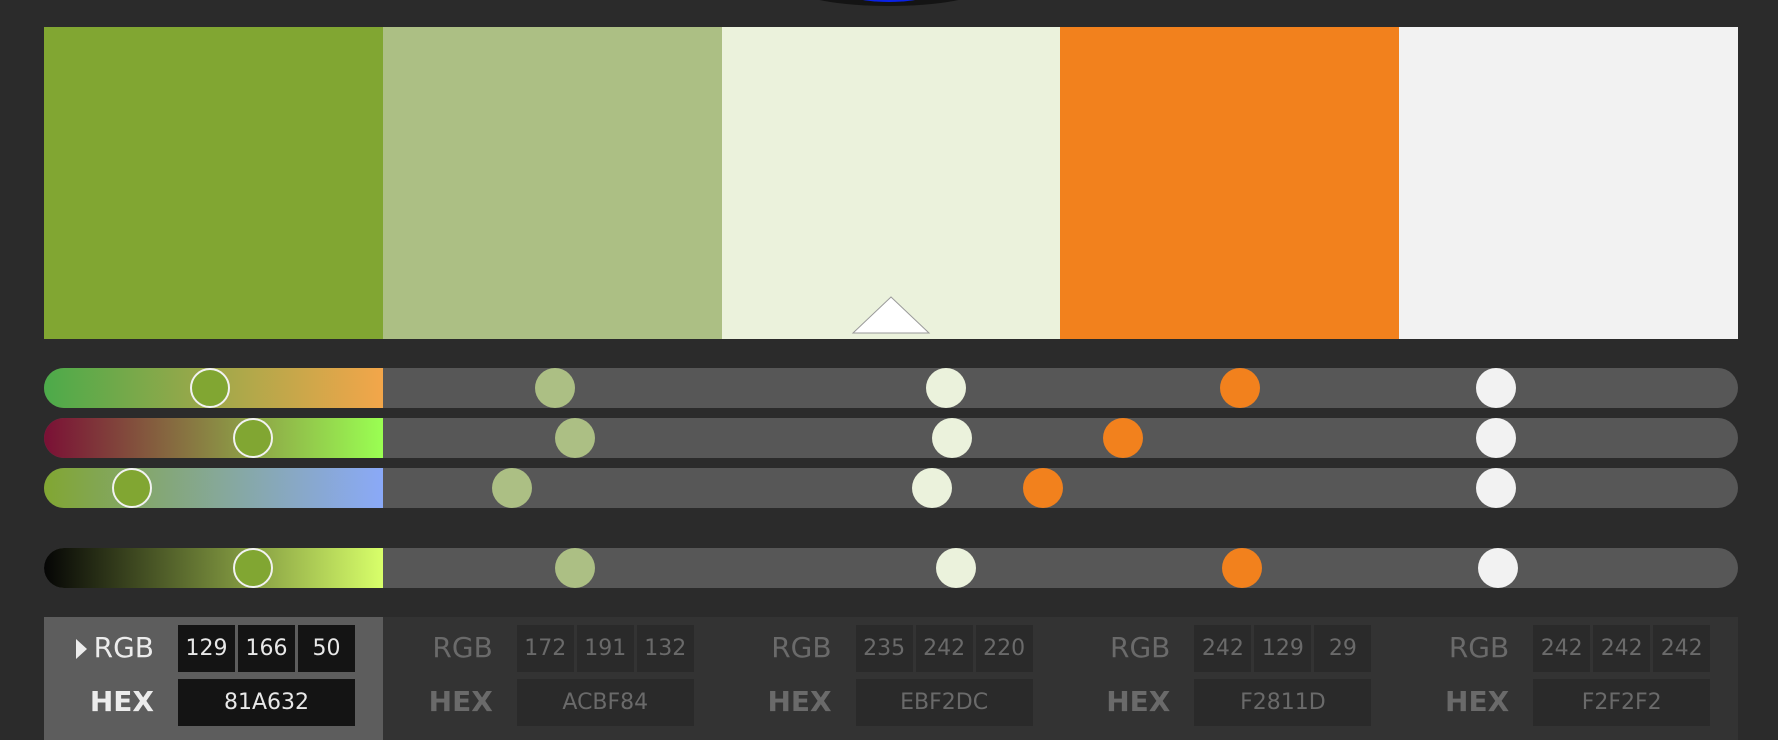 Image resolution: width=1778 pixels, height=740 pixels. What do you see at coordinates (213, 678) in the screenshot?
I see `color-values-1: RGB HEX 129 166 50 81A632` at bounding box center [213, 678].